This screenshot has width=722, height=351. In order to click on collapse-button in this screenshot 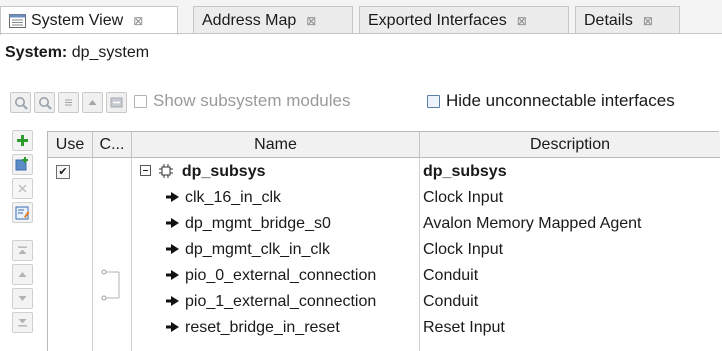, I will do `click(68, 102)`.